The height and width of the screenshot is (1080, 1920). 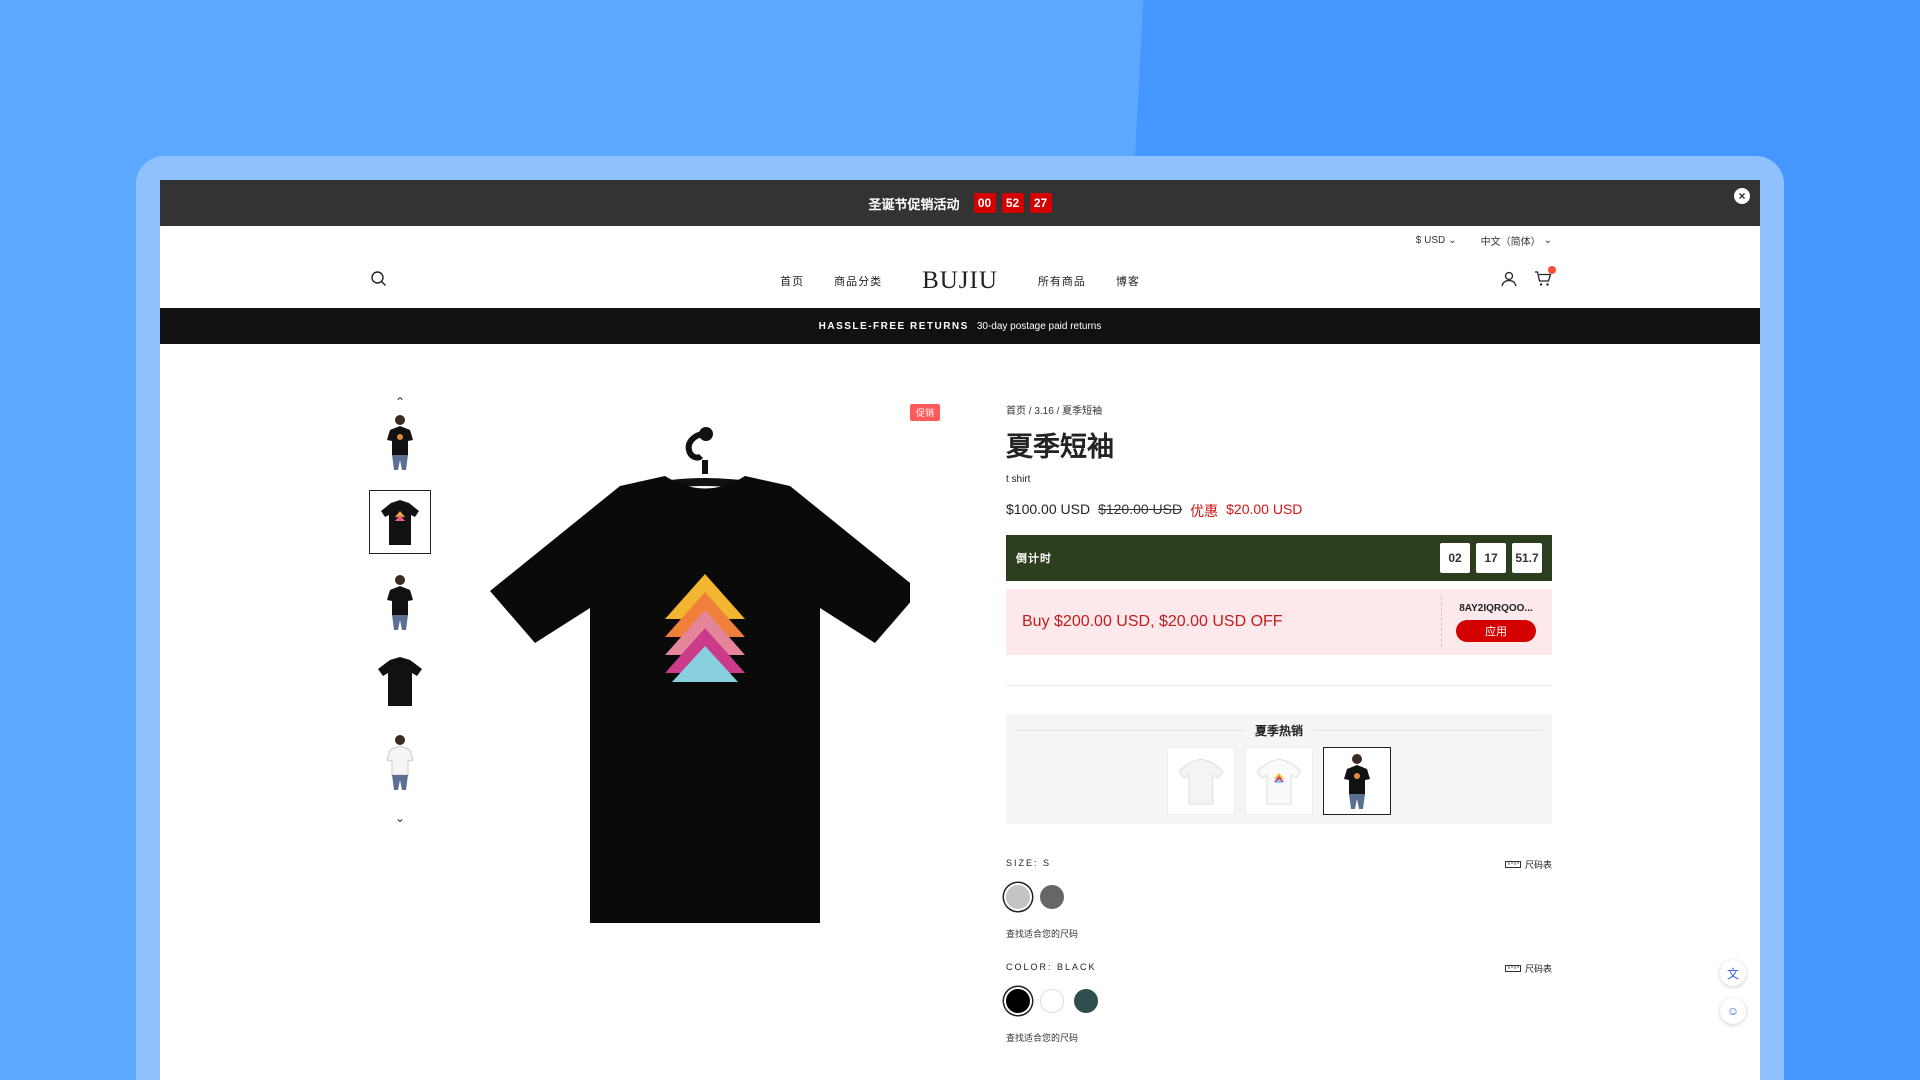 I want to click on language-selector: 中文（简体） ⌄, so click(x=1516, y=240).